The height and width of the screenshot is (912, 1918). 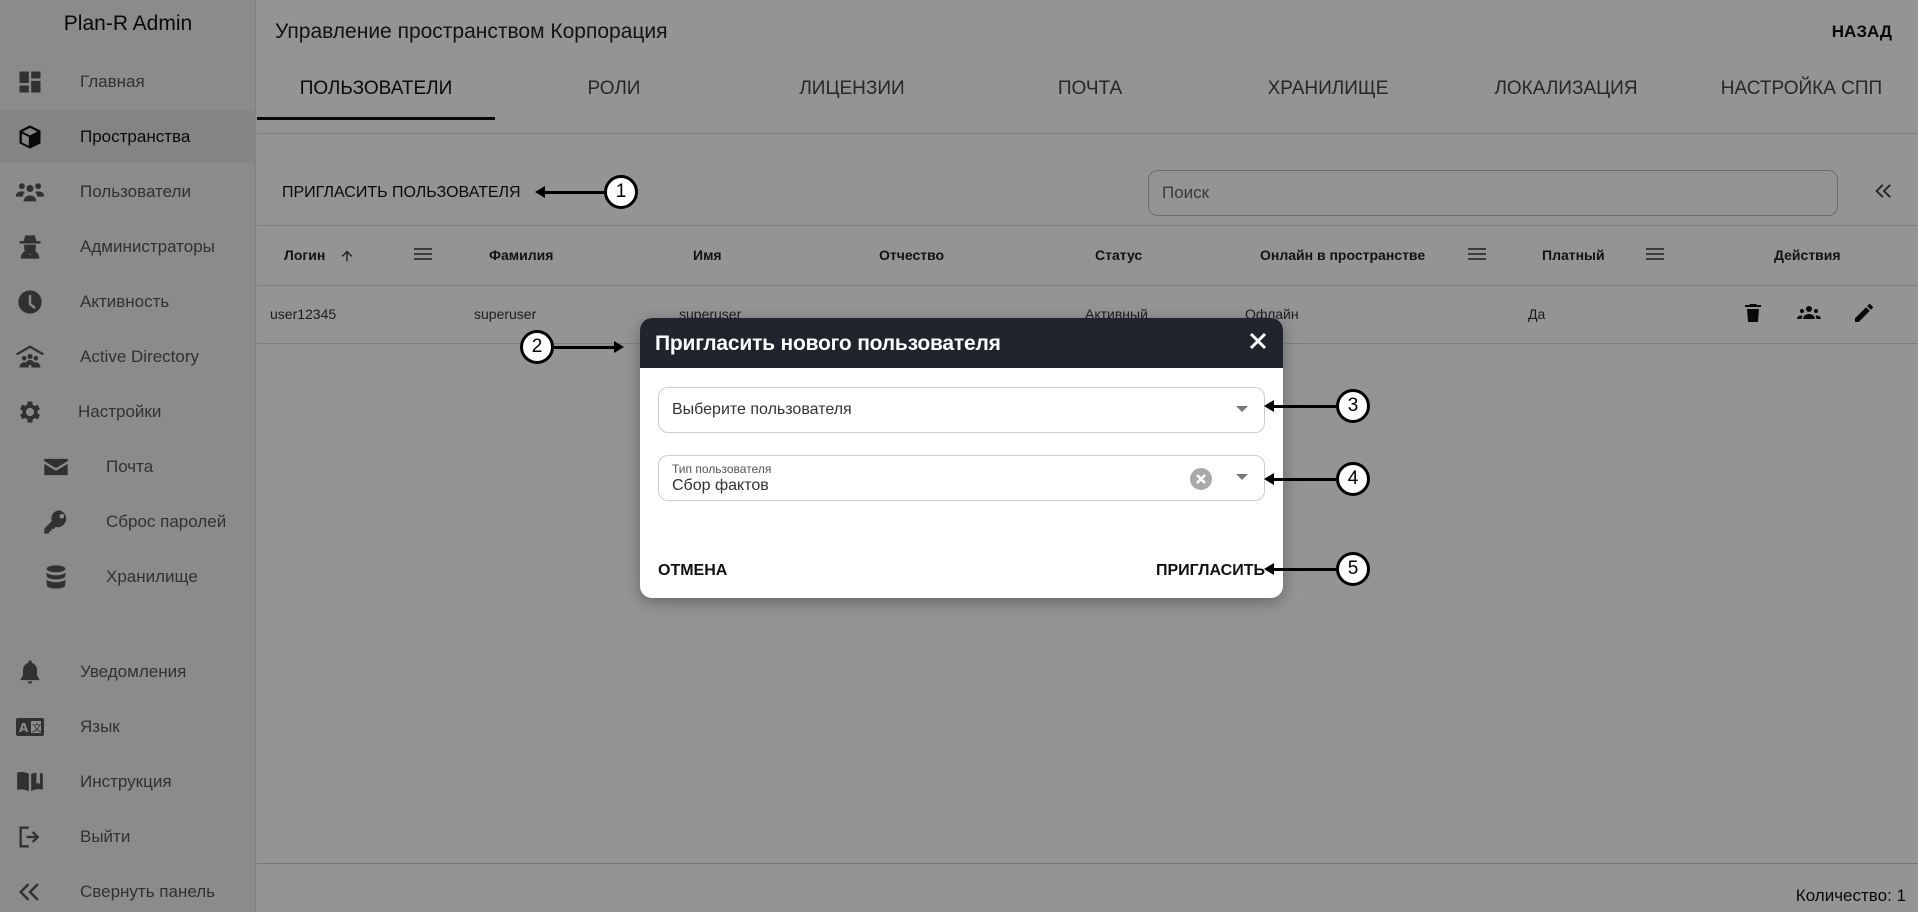 What do you see at coordinates (1353, 406) in the screenshot?
I see `callout-badge: 3` at bounding box center [1353, 406].